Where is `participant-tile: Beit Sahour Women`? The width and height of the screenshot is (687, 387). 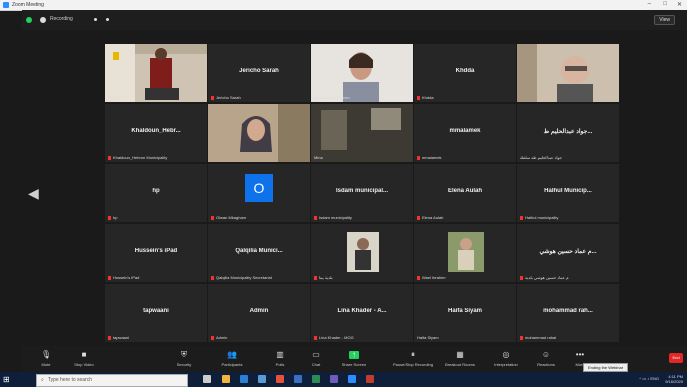 participant-tile: Beit Sahour Women is located at coordinates (362, 73).